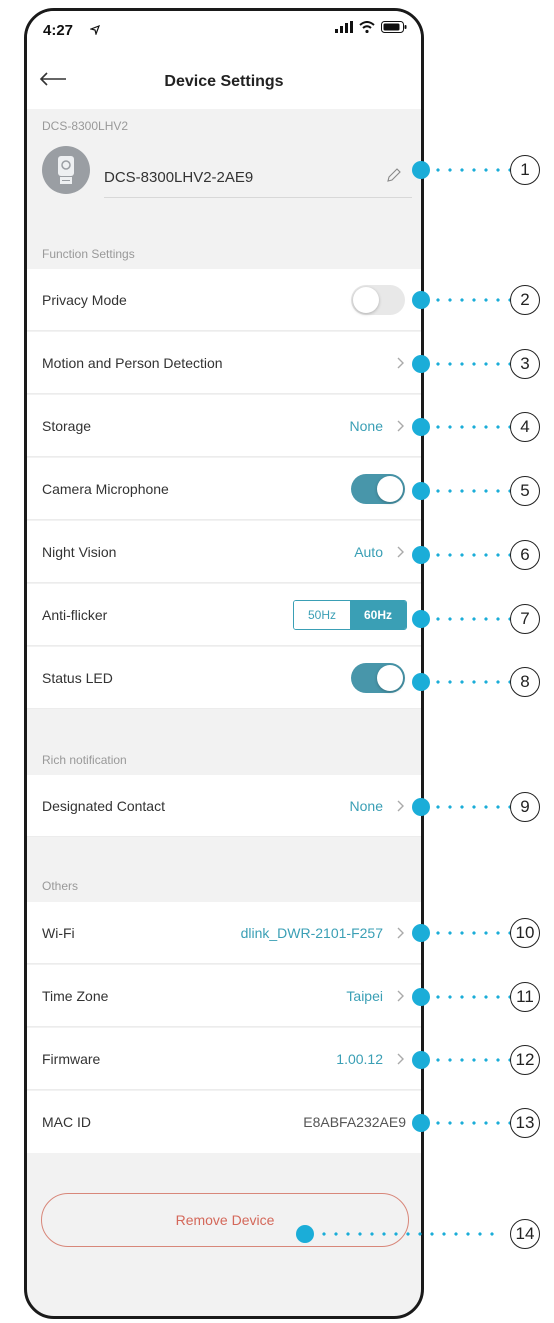 This screenshot has height=1323, width=554. I want to click on edit-pencil-icon, so click(394, 175).